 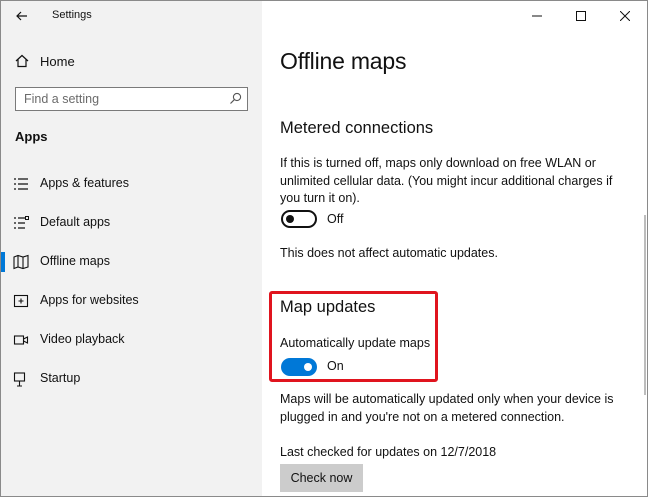 I want to click on window-title: Settings, so click(x=72, y=15).